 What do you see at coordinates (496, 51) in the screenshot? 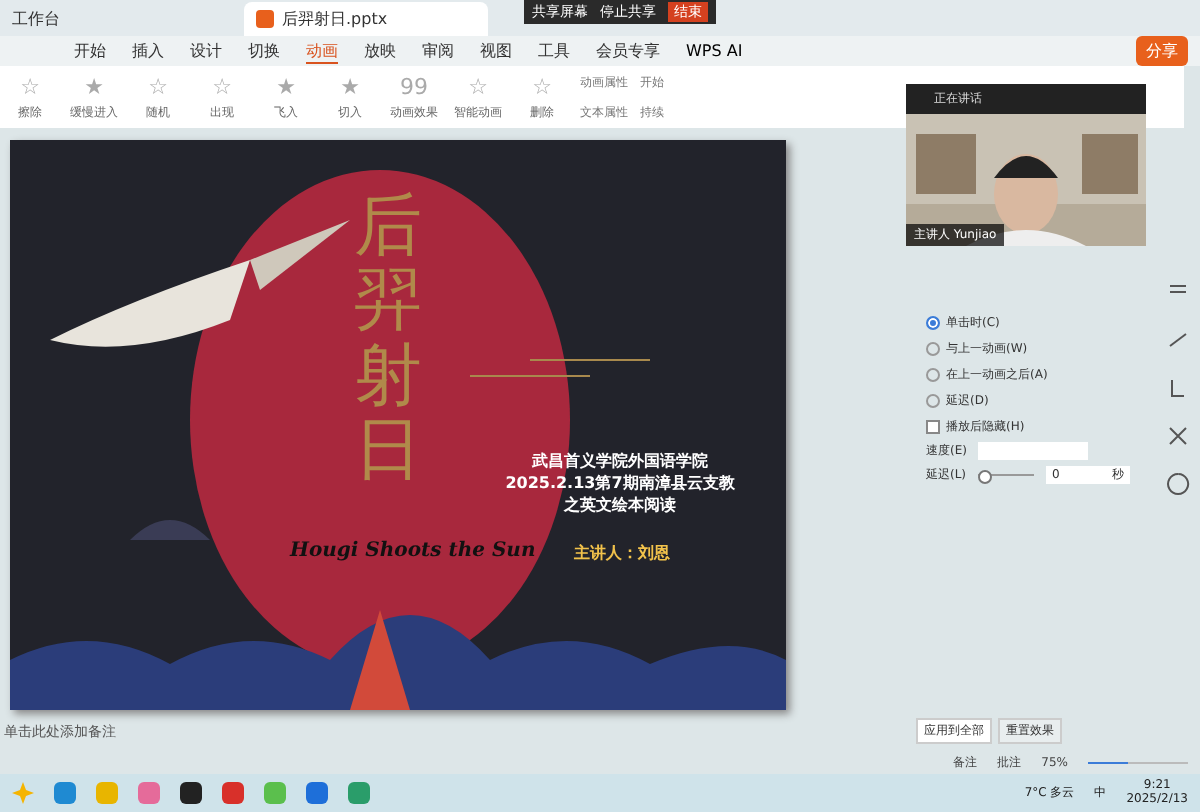
I see `menu-tab: 视图` at bounding box center [496, 51].